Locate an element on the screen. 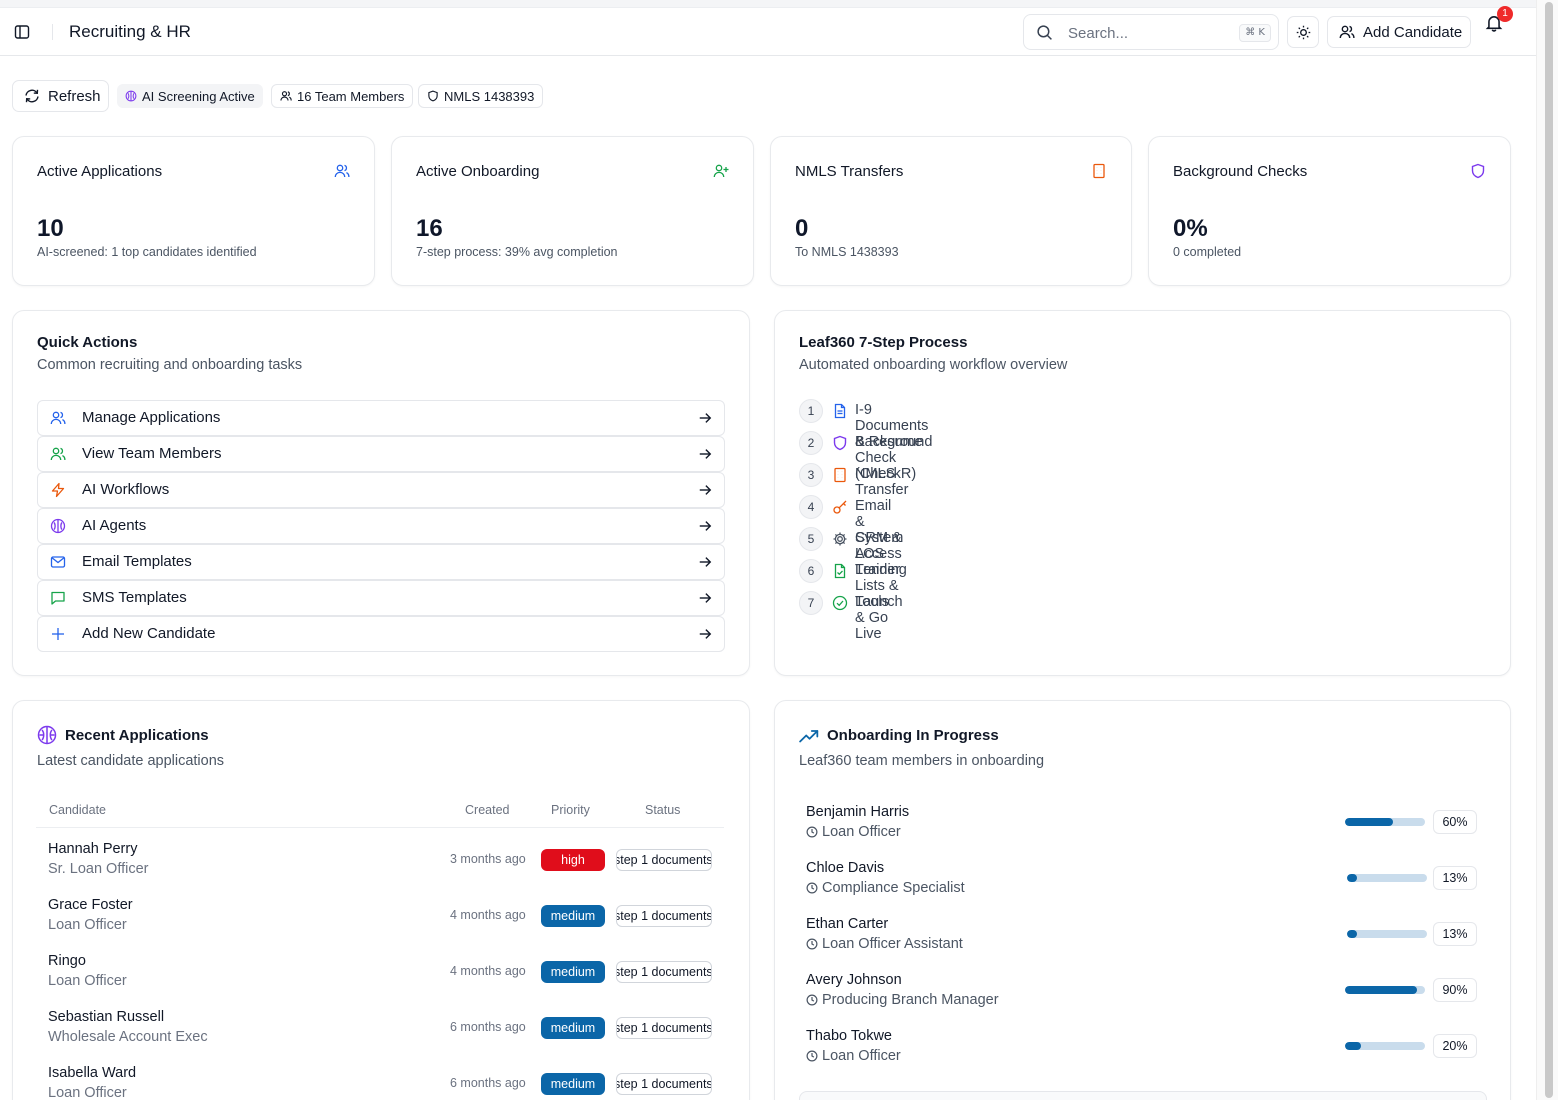 This screenshot has height=1100, width=1558. candidate-role: Loan Officer is located at coordinates (87, 925).